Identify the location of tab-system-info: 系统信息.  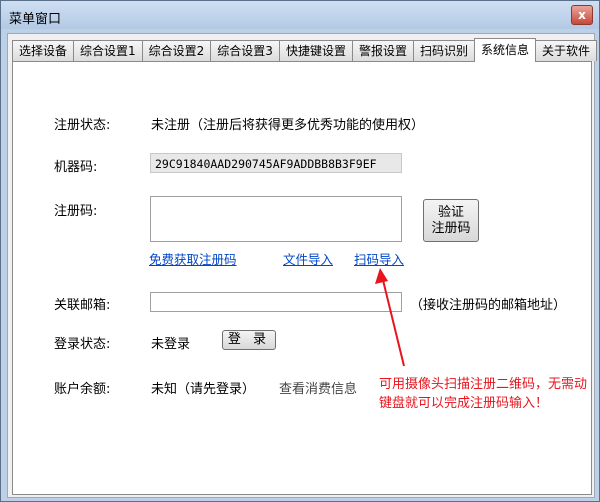
(504, 50).